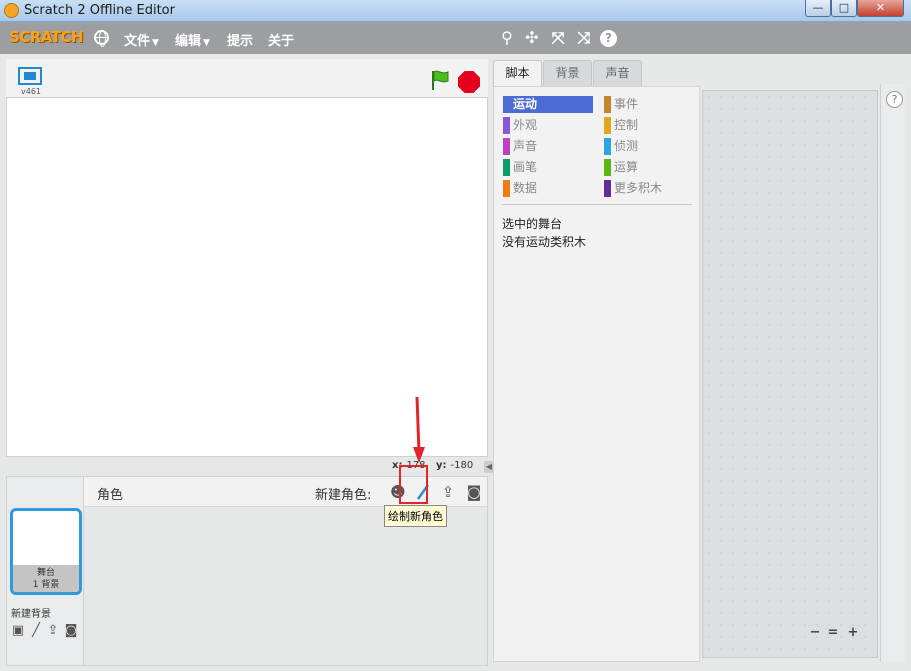 This screenshot has width=911, height=671. What do you see at coordinates (649, 188) in the screenshot?
I see `category-more-blocks: 更多积木` at bounding box center [649, 188].